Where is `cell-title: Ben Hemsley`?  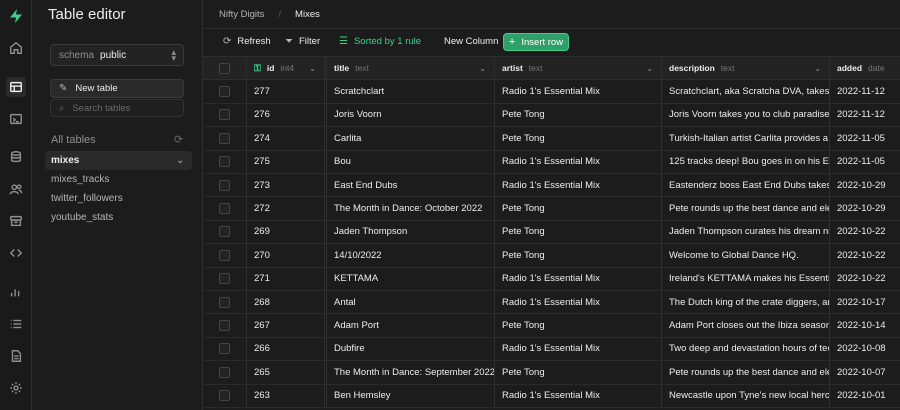
cell-title: Ben Hemsley is located at coordinates (410, 395).